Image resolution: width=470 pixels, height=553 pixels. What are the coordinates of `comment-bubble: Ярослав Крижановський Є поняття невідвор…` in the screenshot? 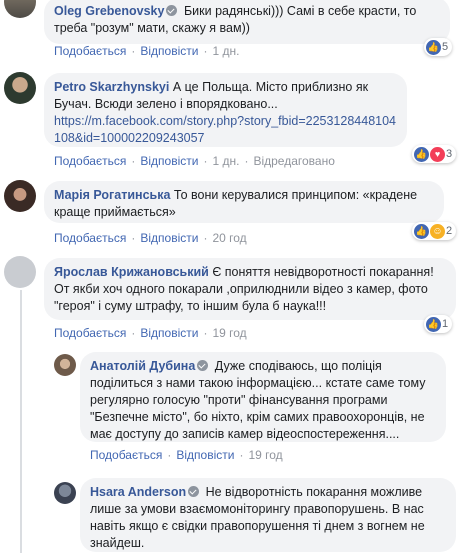 It's located at (250, 289).